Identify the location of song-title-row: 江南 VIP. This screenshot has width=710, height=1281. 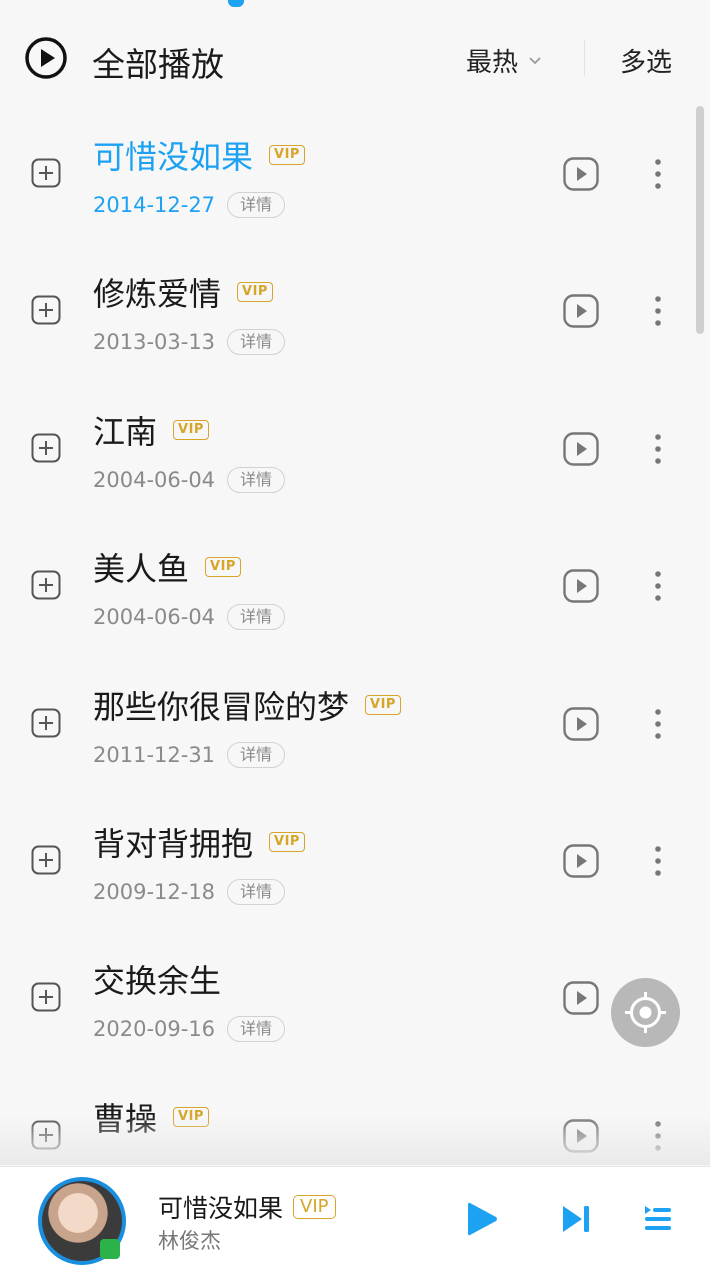
(151, 430).